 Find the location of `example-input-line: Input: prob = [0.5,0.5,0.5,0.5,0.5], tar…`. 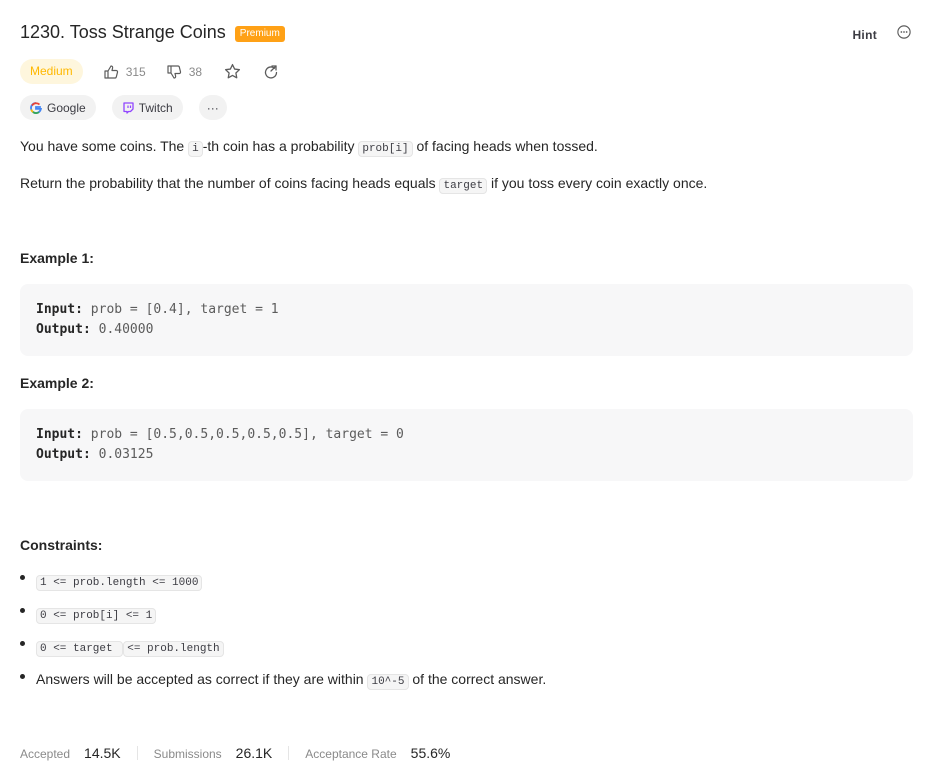

example-input-line: Input: prob = [0.5,0.5,0.5,0.5,0.5], tar… is located at coordinates (220, 434).